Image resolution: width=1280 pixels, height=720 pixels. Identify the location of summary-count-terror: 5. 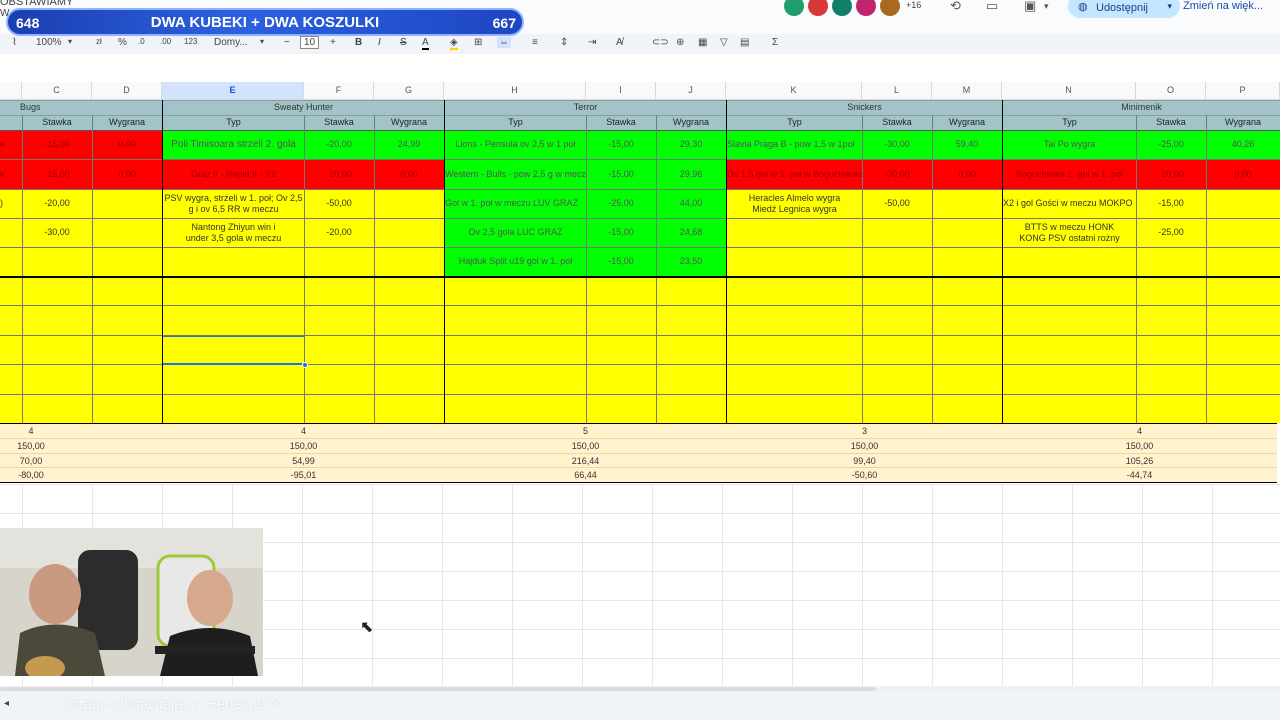
(585, 431).